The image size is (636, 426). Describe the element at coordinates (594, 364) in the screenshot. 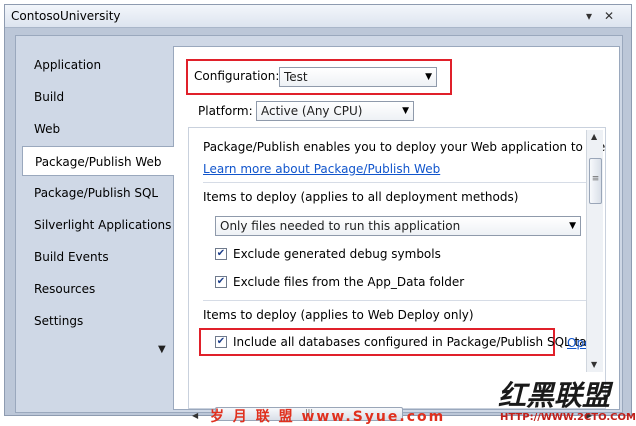

I see `scroll-down-icon: ▼` at that location.